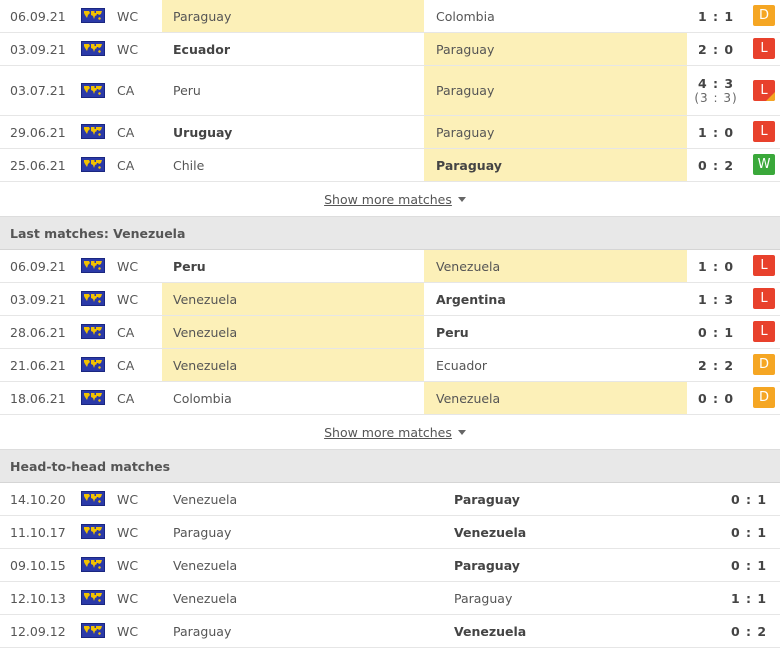  Describe the element at coordinates (38, 165) in the screenshot. I see `match-date: 25.06.21` at that location.